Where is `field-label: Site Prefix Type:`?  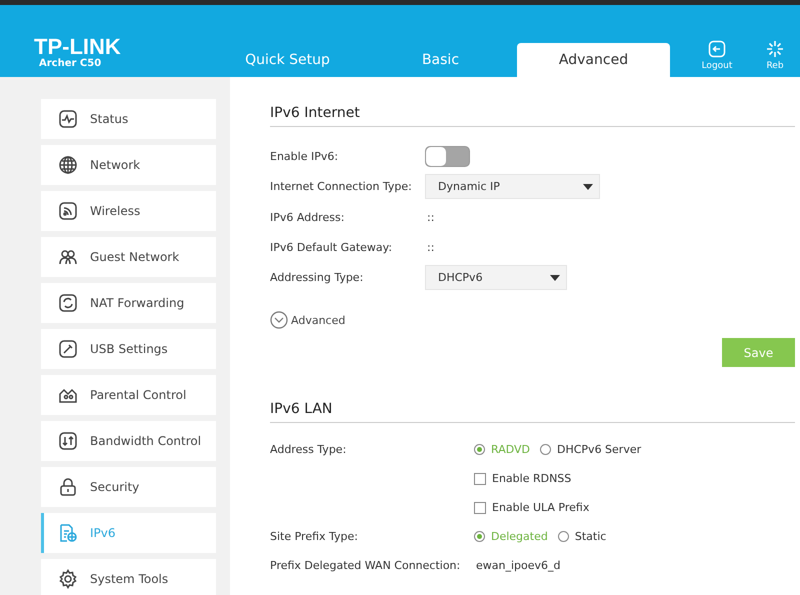 field-label: Site Prefix Type: is located at coordinates (315, 536).